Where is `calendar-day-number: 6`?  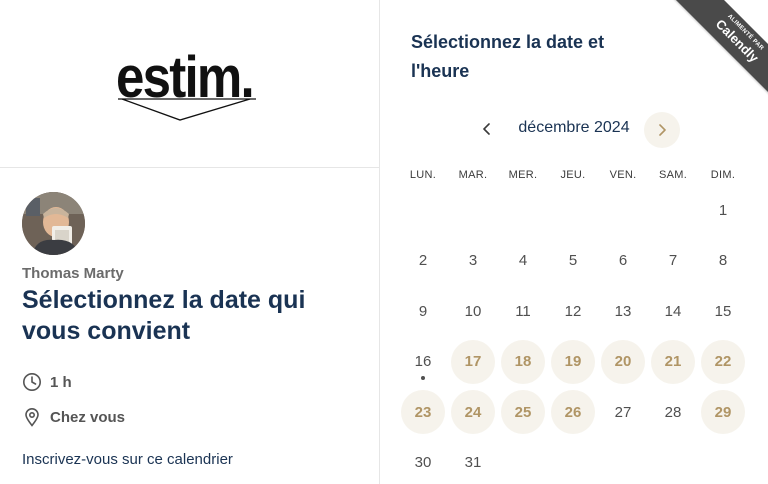 calendar-day-number: 6 is located at coordinates (623, 260).